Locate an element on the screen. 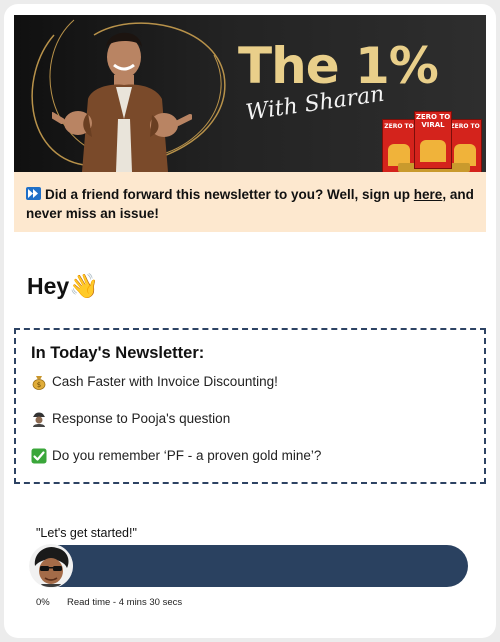  book-title-line: VIRAL is located at coordinates (433, 124).